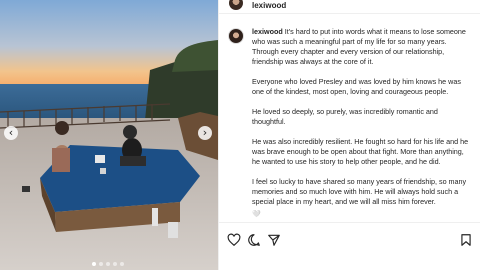 Image resolution: width=480 pixels, height=271 pixels. I want to click on carousel-dots, so click(108, 264).